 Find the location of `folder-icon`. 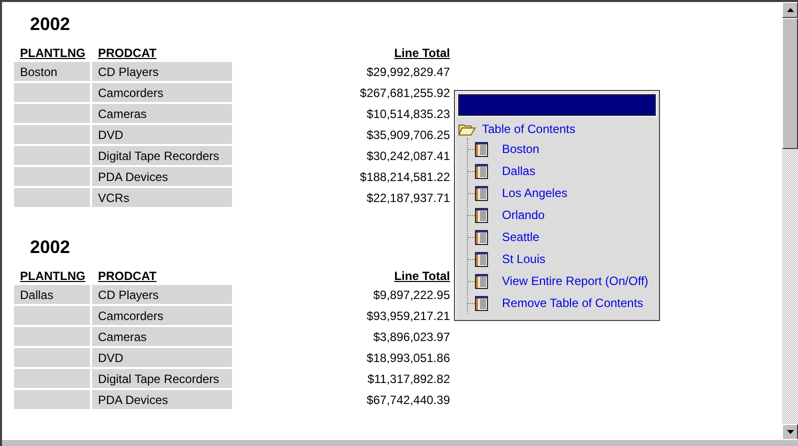

folder-icon is located at coordinates (467, 129).